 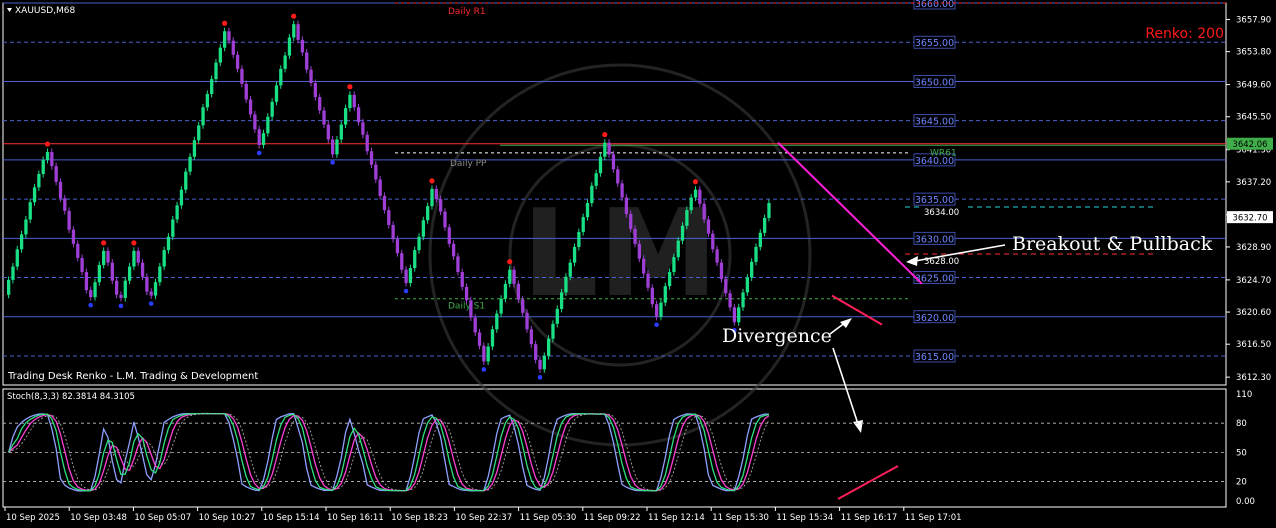 I want to click on time-axis-label: 11 Sep 15:30, so click(x=740, y=518).